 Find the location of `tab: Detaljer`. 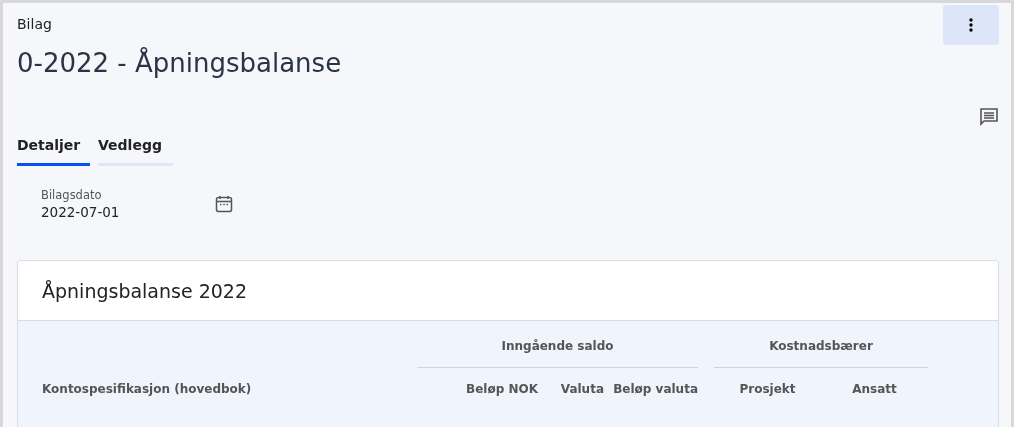

tab: Detaljer is located at coordinates (53, 151).